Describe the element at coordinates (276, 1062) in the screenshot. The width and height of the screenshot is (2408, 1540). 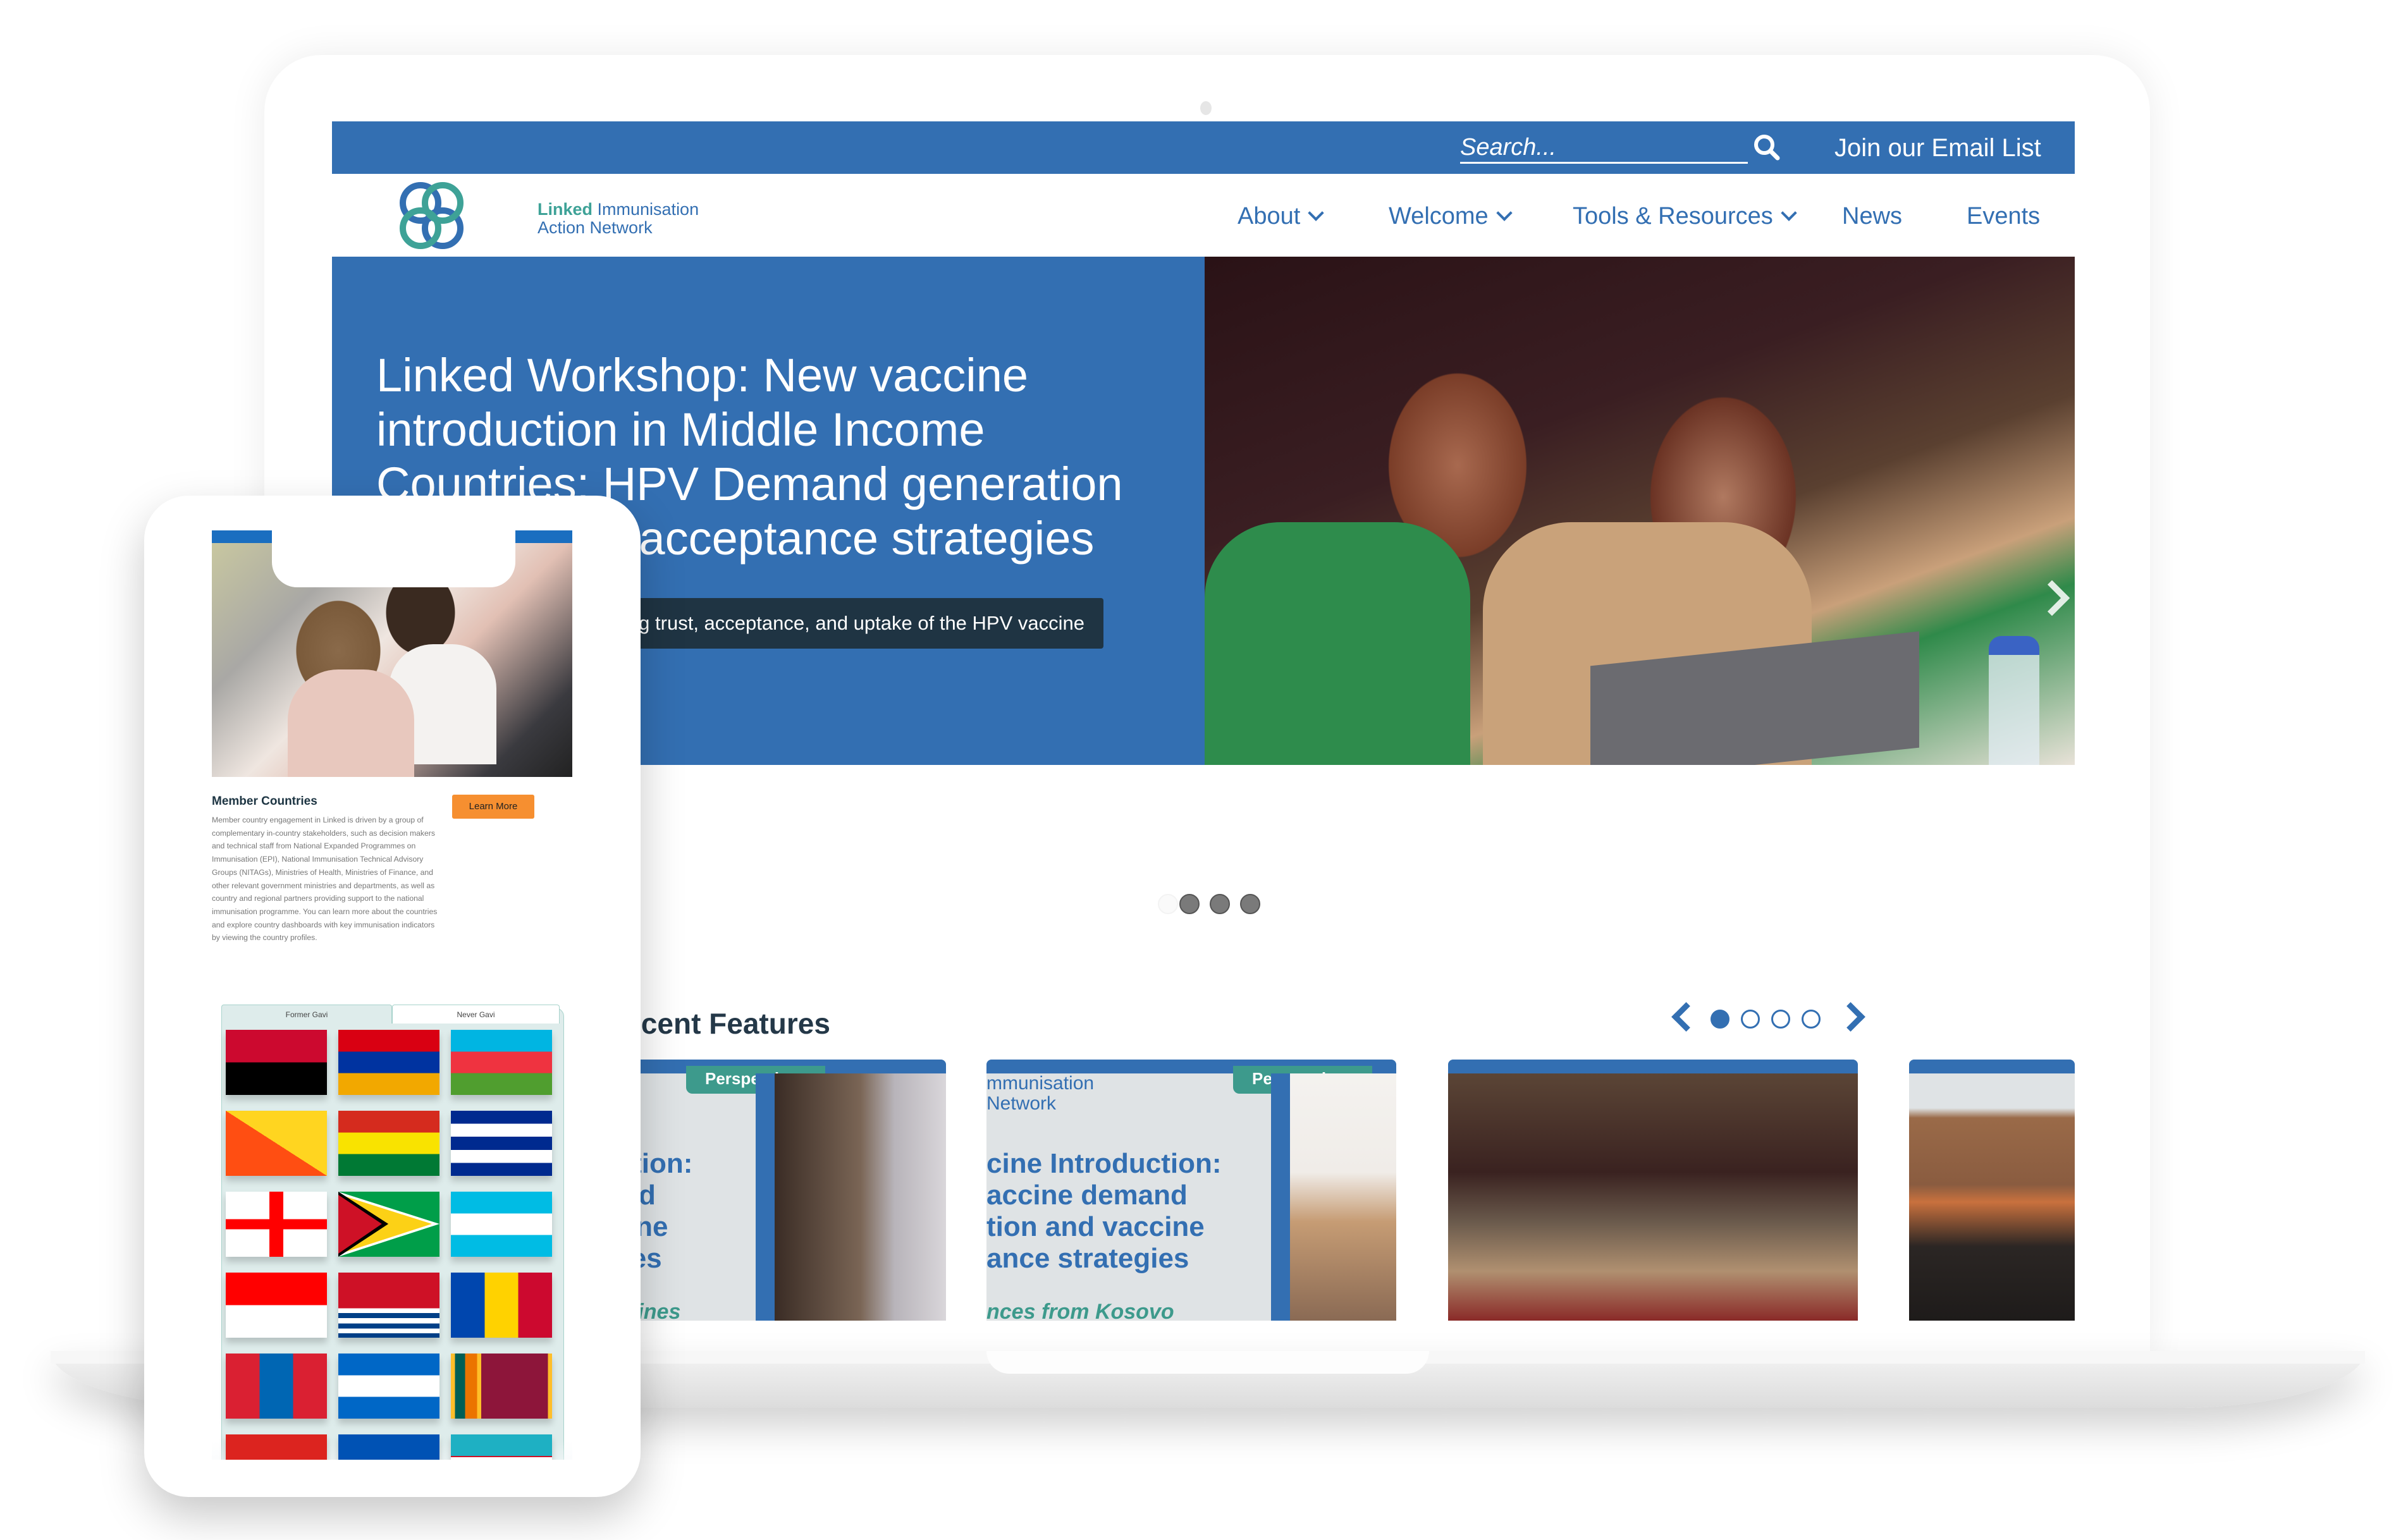
I see `flag-angola` at that location.